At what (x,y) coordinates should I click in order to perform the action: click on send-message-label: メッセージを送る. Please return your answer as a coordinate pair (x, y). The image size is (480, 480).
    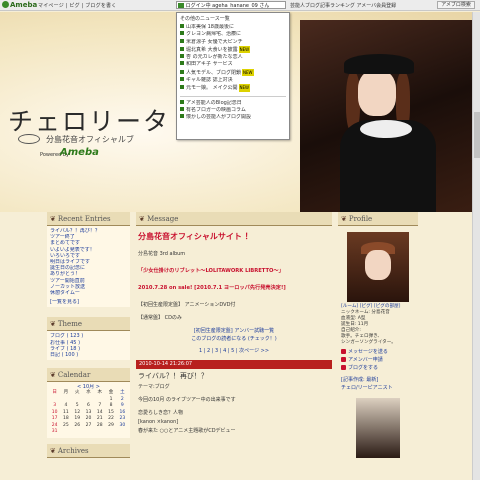
    Looking at the image, I should click on (368, 352).